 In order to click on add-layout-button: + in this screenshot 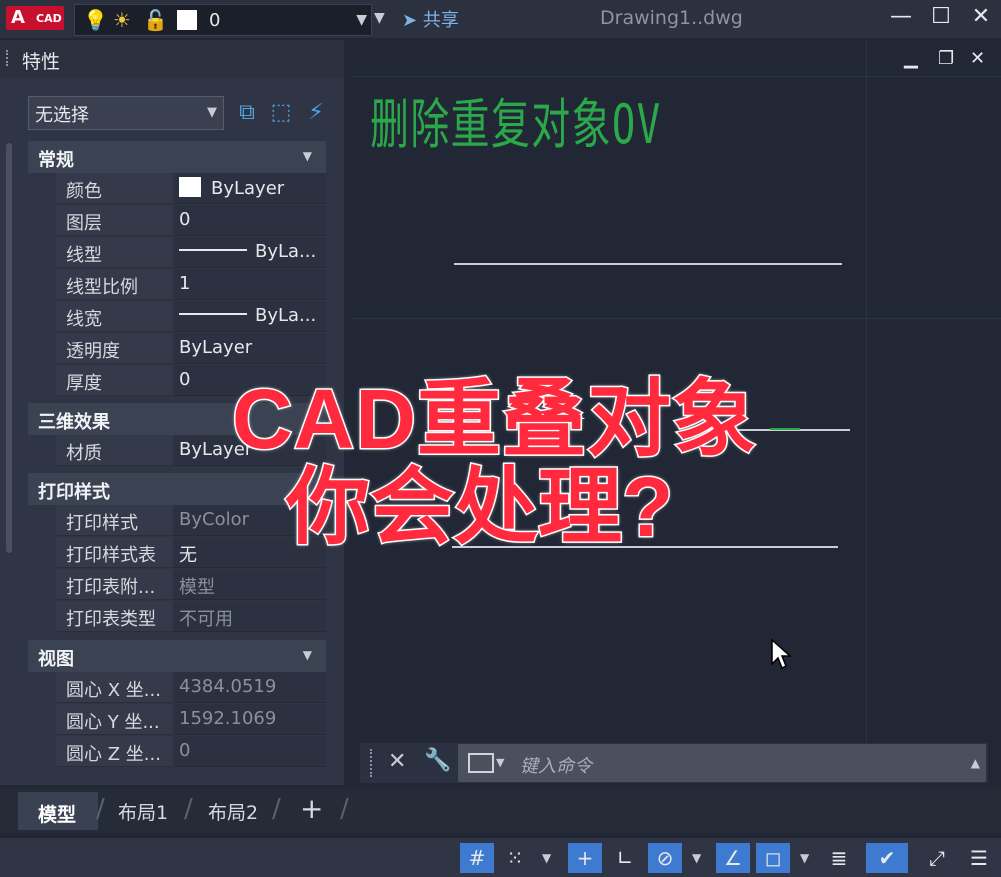, I will do `click(311, 808)`.